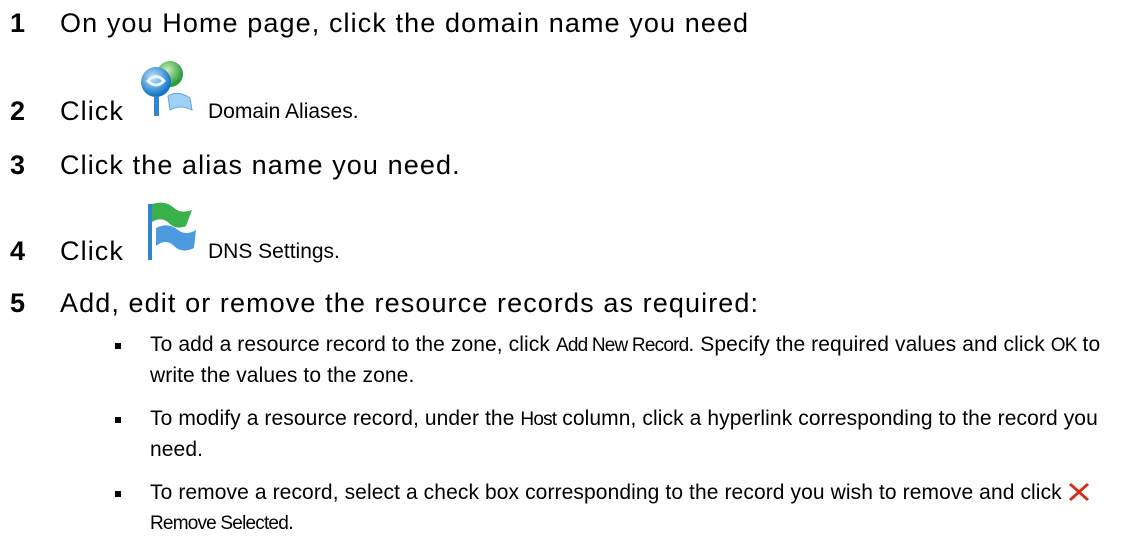  What do you see at coordinates (283, 111) in the screenshot?
I see `domain-aliases-label: Domain Aliases.` at bounding box center [283, 111].